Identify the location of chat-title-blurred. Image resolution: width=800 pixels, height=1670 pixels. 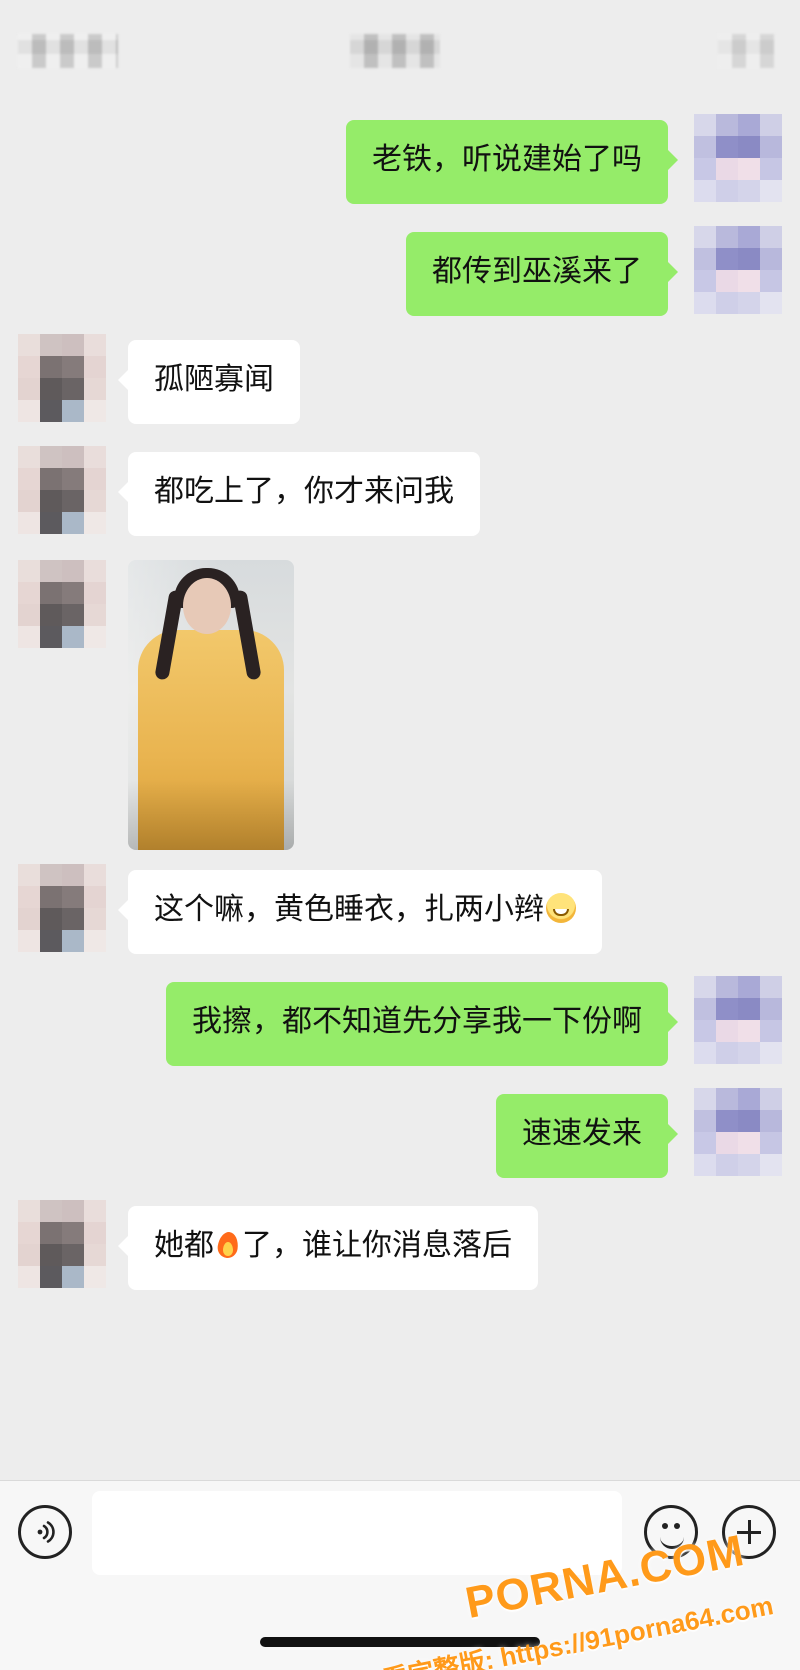
(395, 51).